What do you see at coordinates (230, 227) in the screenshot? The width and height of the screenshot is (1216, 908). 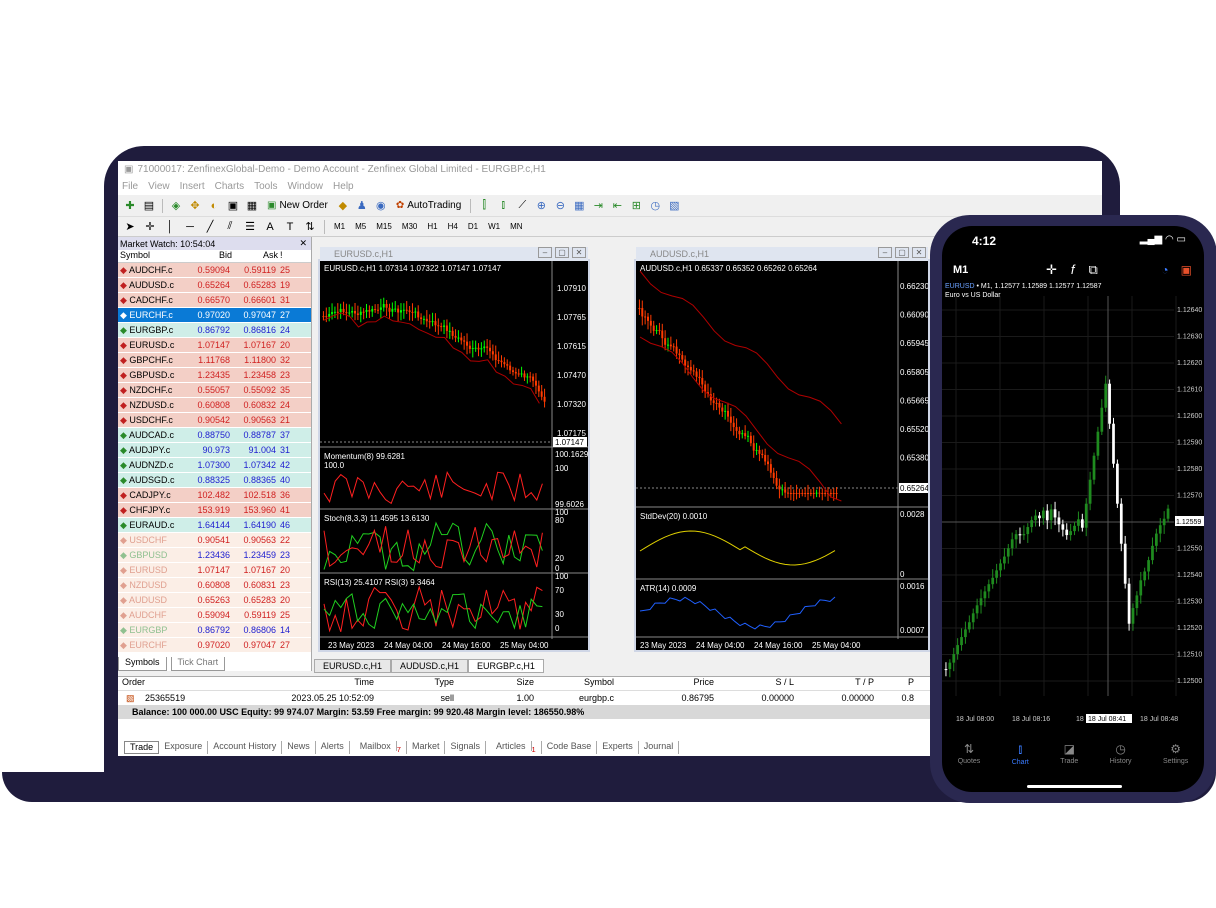 I see `channel-icon: ⫽` at bounding box center [230, 227].